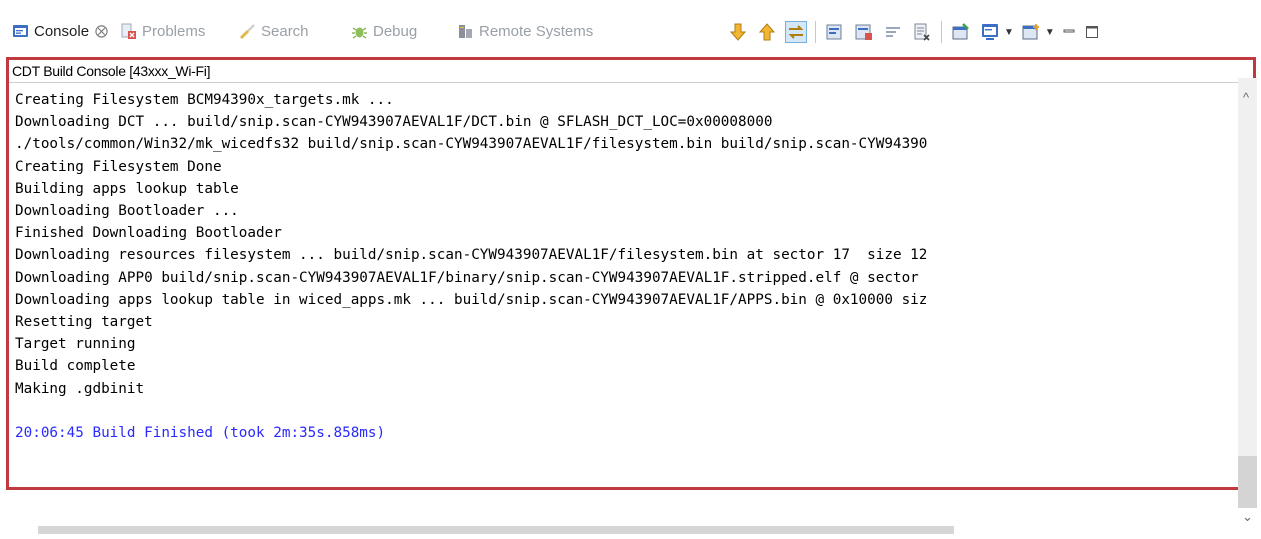 This screenshot has height=539, width=1261. What do you see at coordinates (961, 32) in the screenshot?
I see `pin-console-icon` at bounding box center [961, 32].